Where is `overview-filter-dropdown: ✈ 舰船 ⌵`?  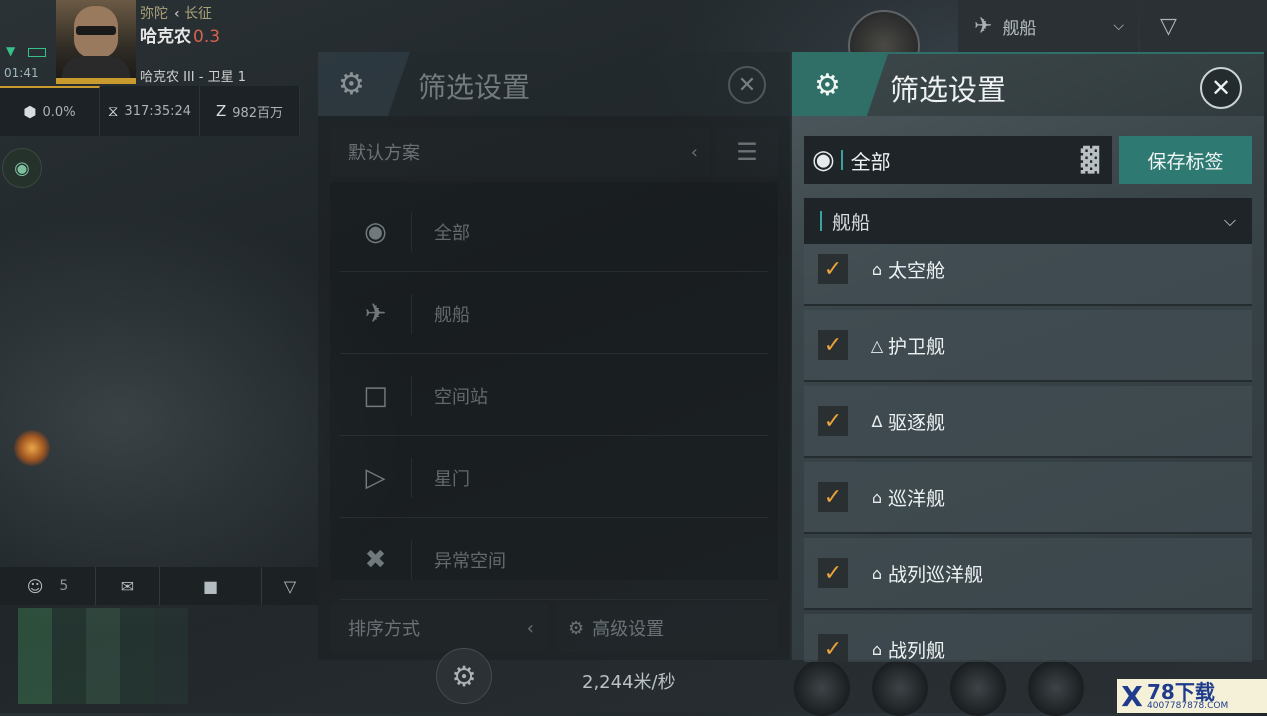 overview-filter-dropdown: ✈ 舰船 ⌵ is located at coordinates (1048, 26).